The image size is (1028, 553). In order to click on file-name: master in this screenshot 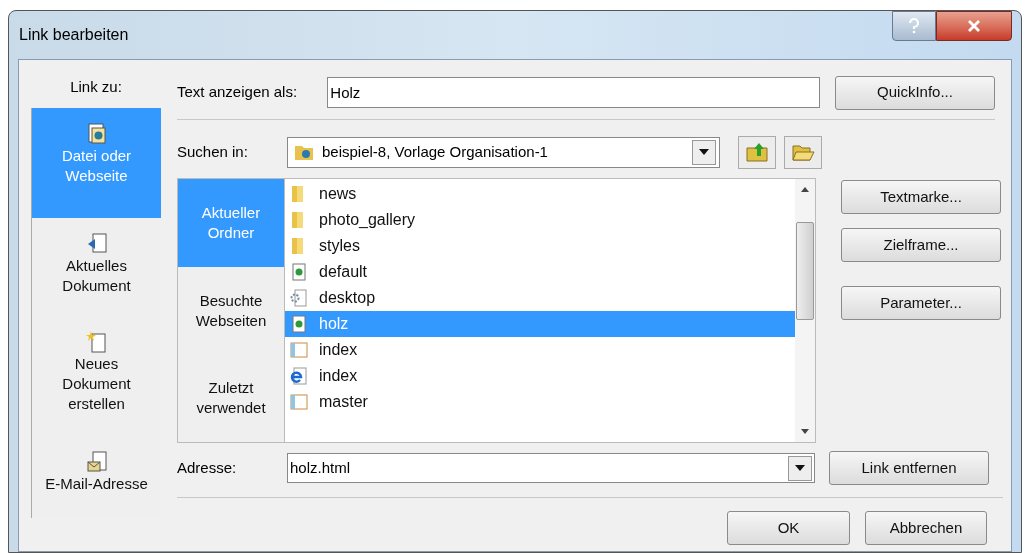, I will do `click(343, 402)`.